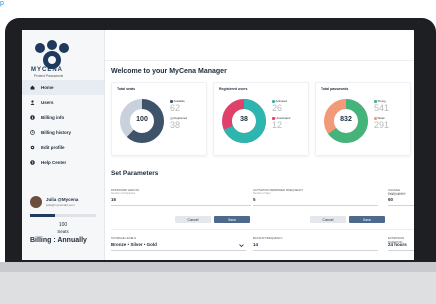 The image size is (436, 304). Describe the element at coordinates (53, 117) in the screenshot. I see `sidebar-item-label: Billing info` at that location.